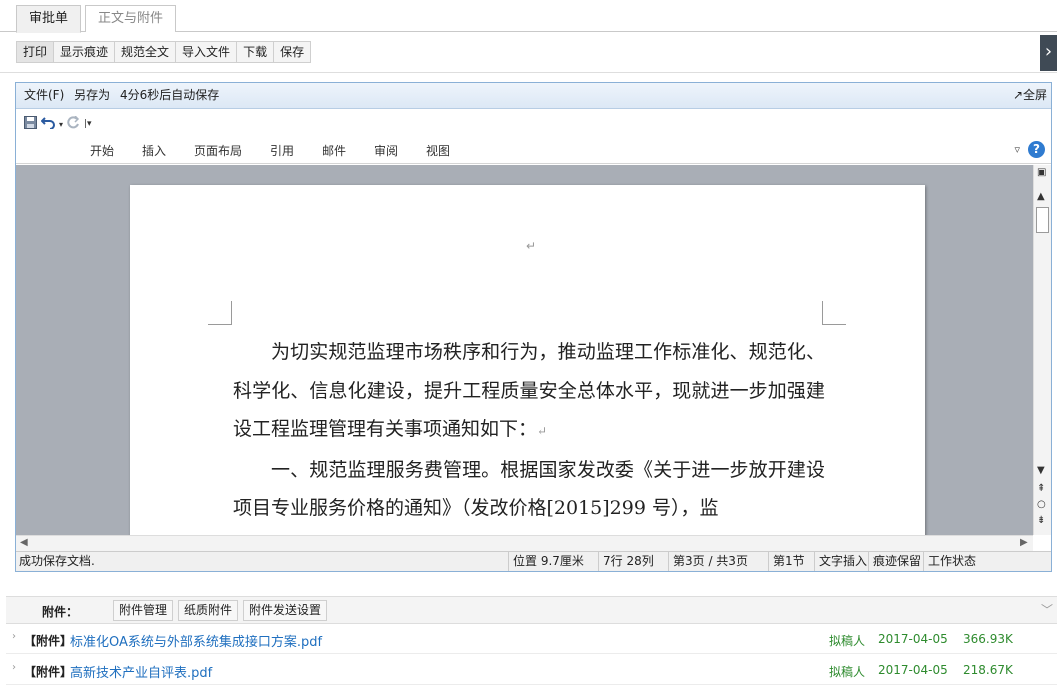 The width and height of the screenshot is (1057, 685). What do you see at coordinates (49, 19) in the screenshot?
I see `tab-approval-form: 审批单` at bounding box center [49, 19].